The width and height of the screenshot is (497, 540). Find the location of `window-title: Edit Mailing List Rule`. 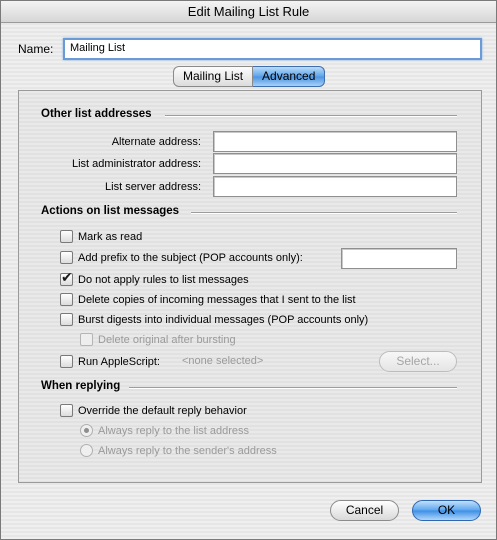

window-title: Edit Mailing List Rule is located at coordinates (248, 12).